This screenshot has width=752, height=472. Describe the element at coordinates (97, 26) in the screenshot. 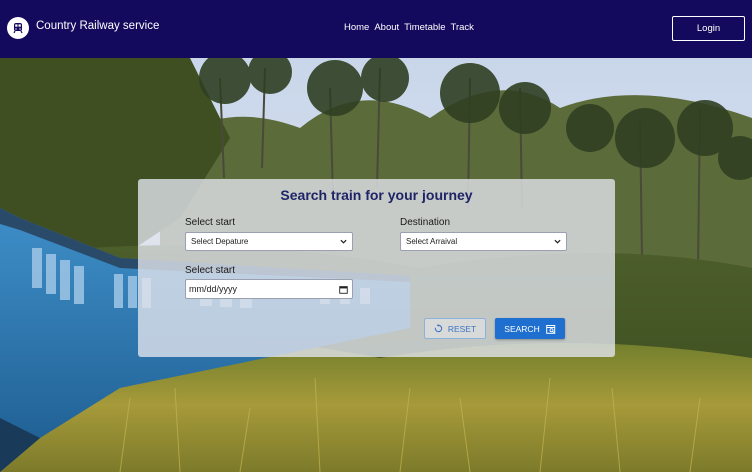

I see `brand-name: Country Railway service` at that location.